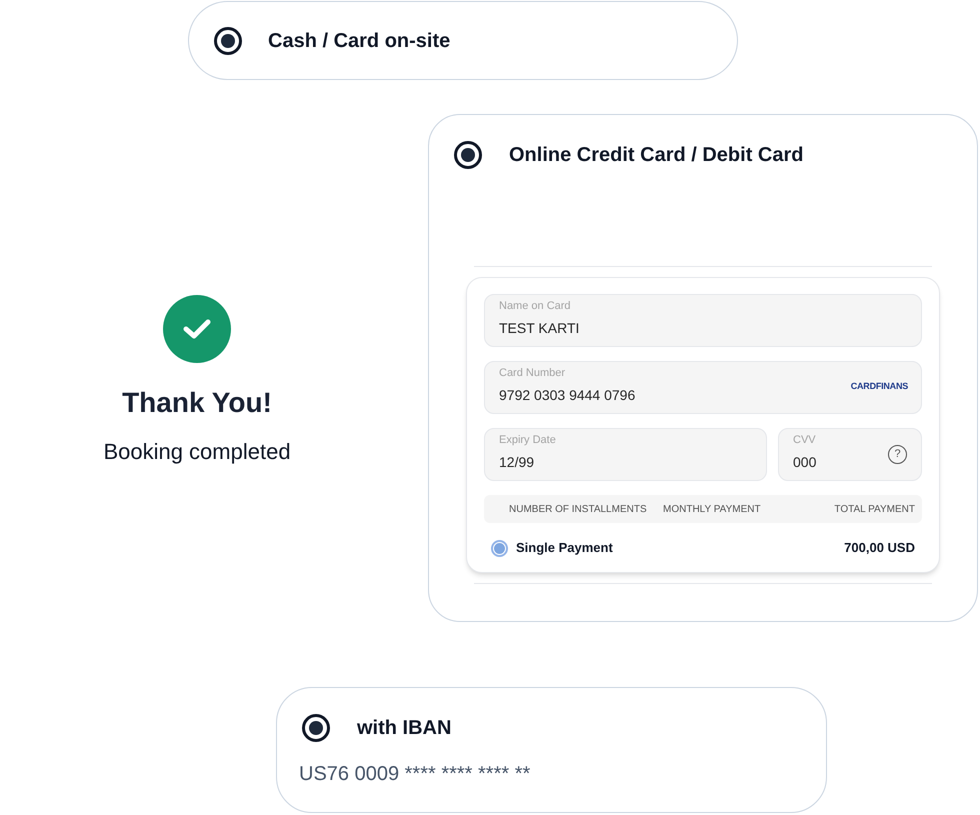  I want to click on table-cell-text: 700,00 USD, so click(879, 548).